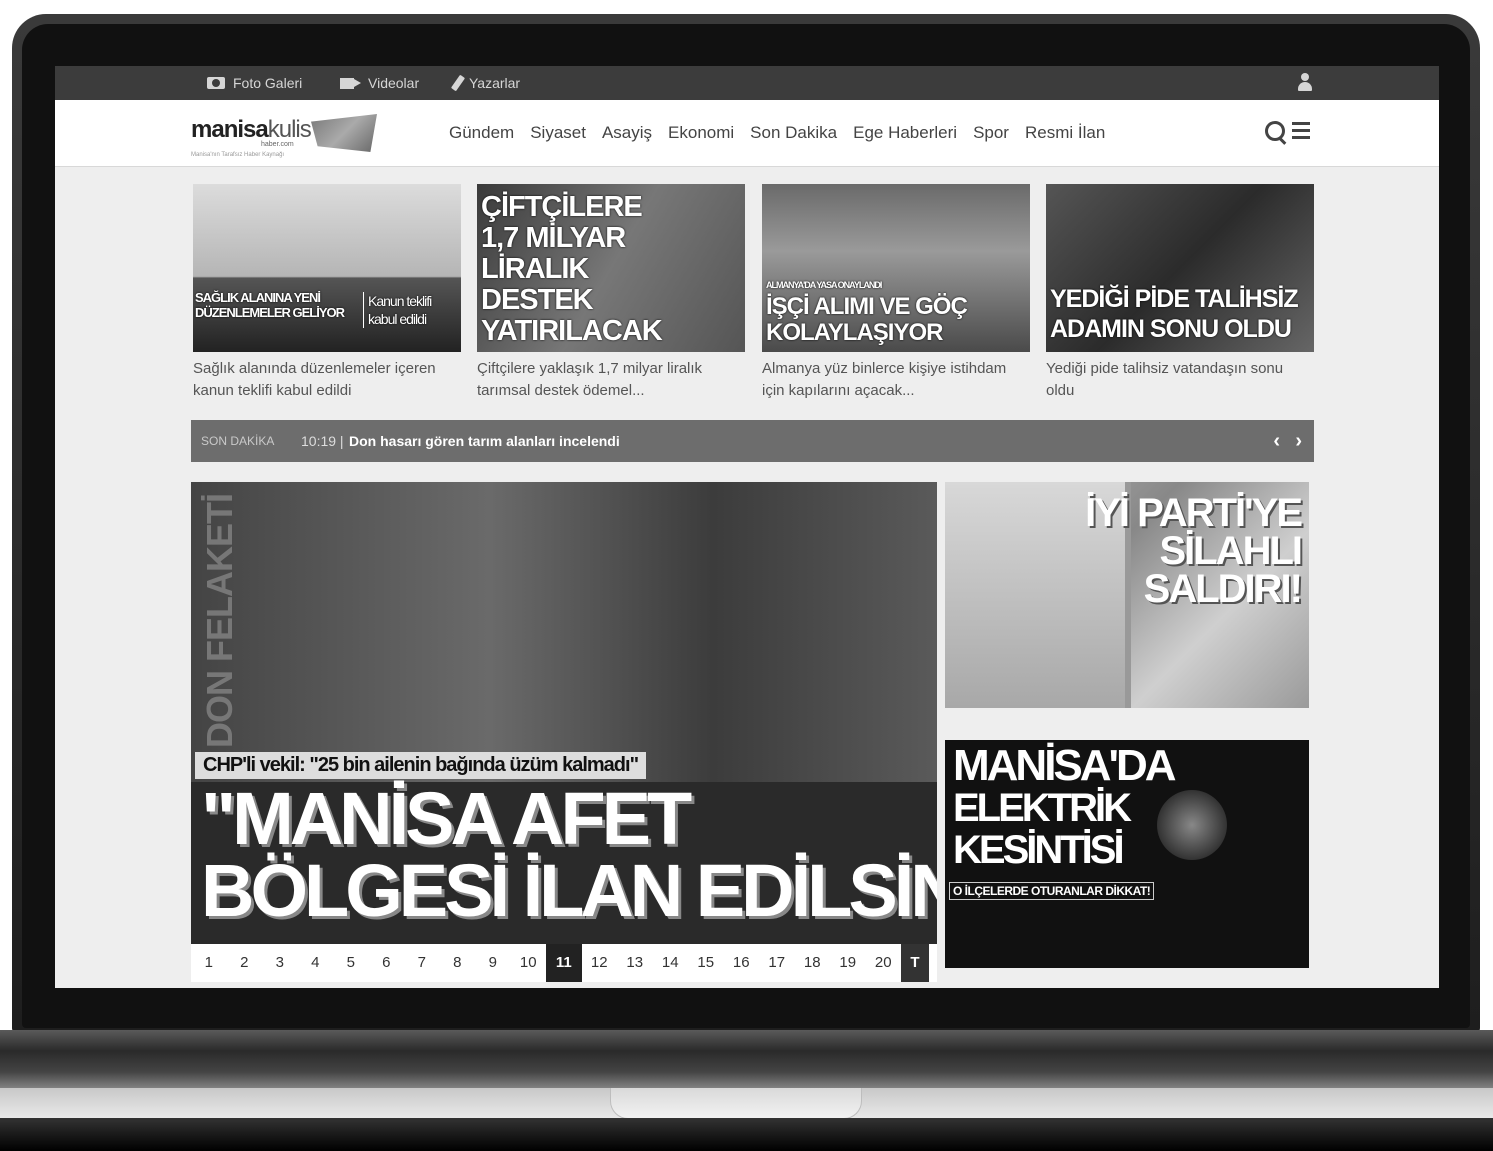 The width and height of the screenshot is (1493, 1151). Describe the element at coordinates (458, 963) in the screenshot. I see `page-button: 8` at that location.